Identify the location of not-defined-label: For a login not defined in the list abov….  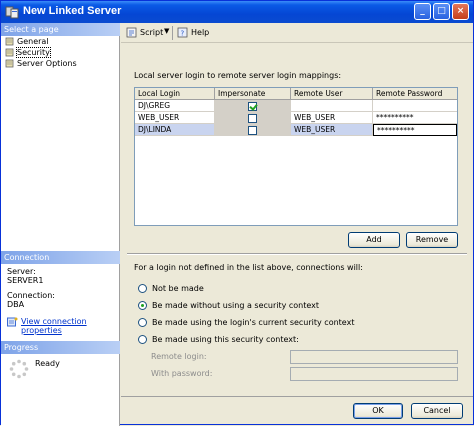
(248, 267).